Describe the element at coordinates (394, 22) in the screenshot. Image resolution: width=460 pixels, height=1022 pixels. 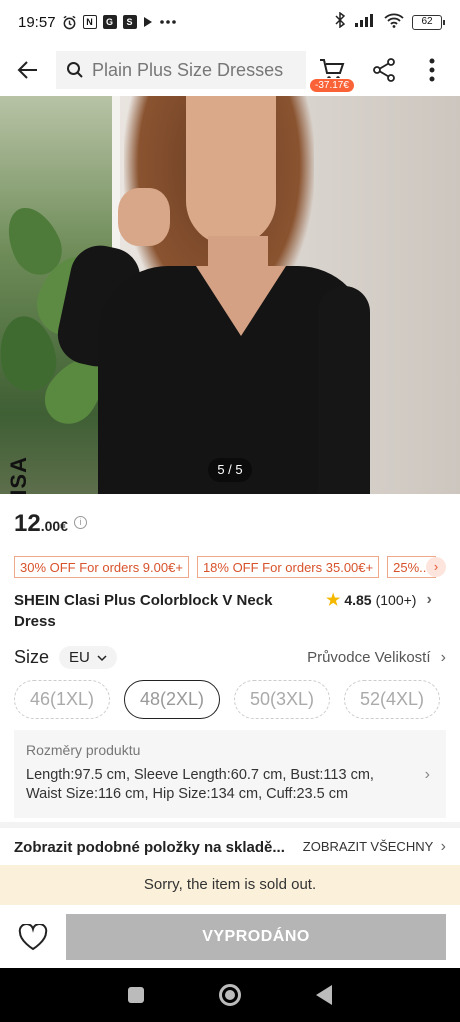
I see `wifi-icon` at that location.